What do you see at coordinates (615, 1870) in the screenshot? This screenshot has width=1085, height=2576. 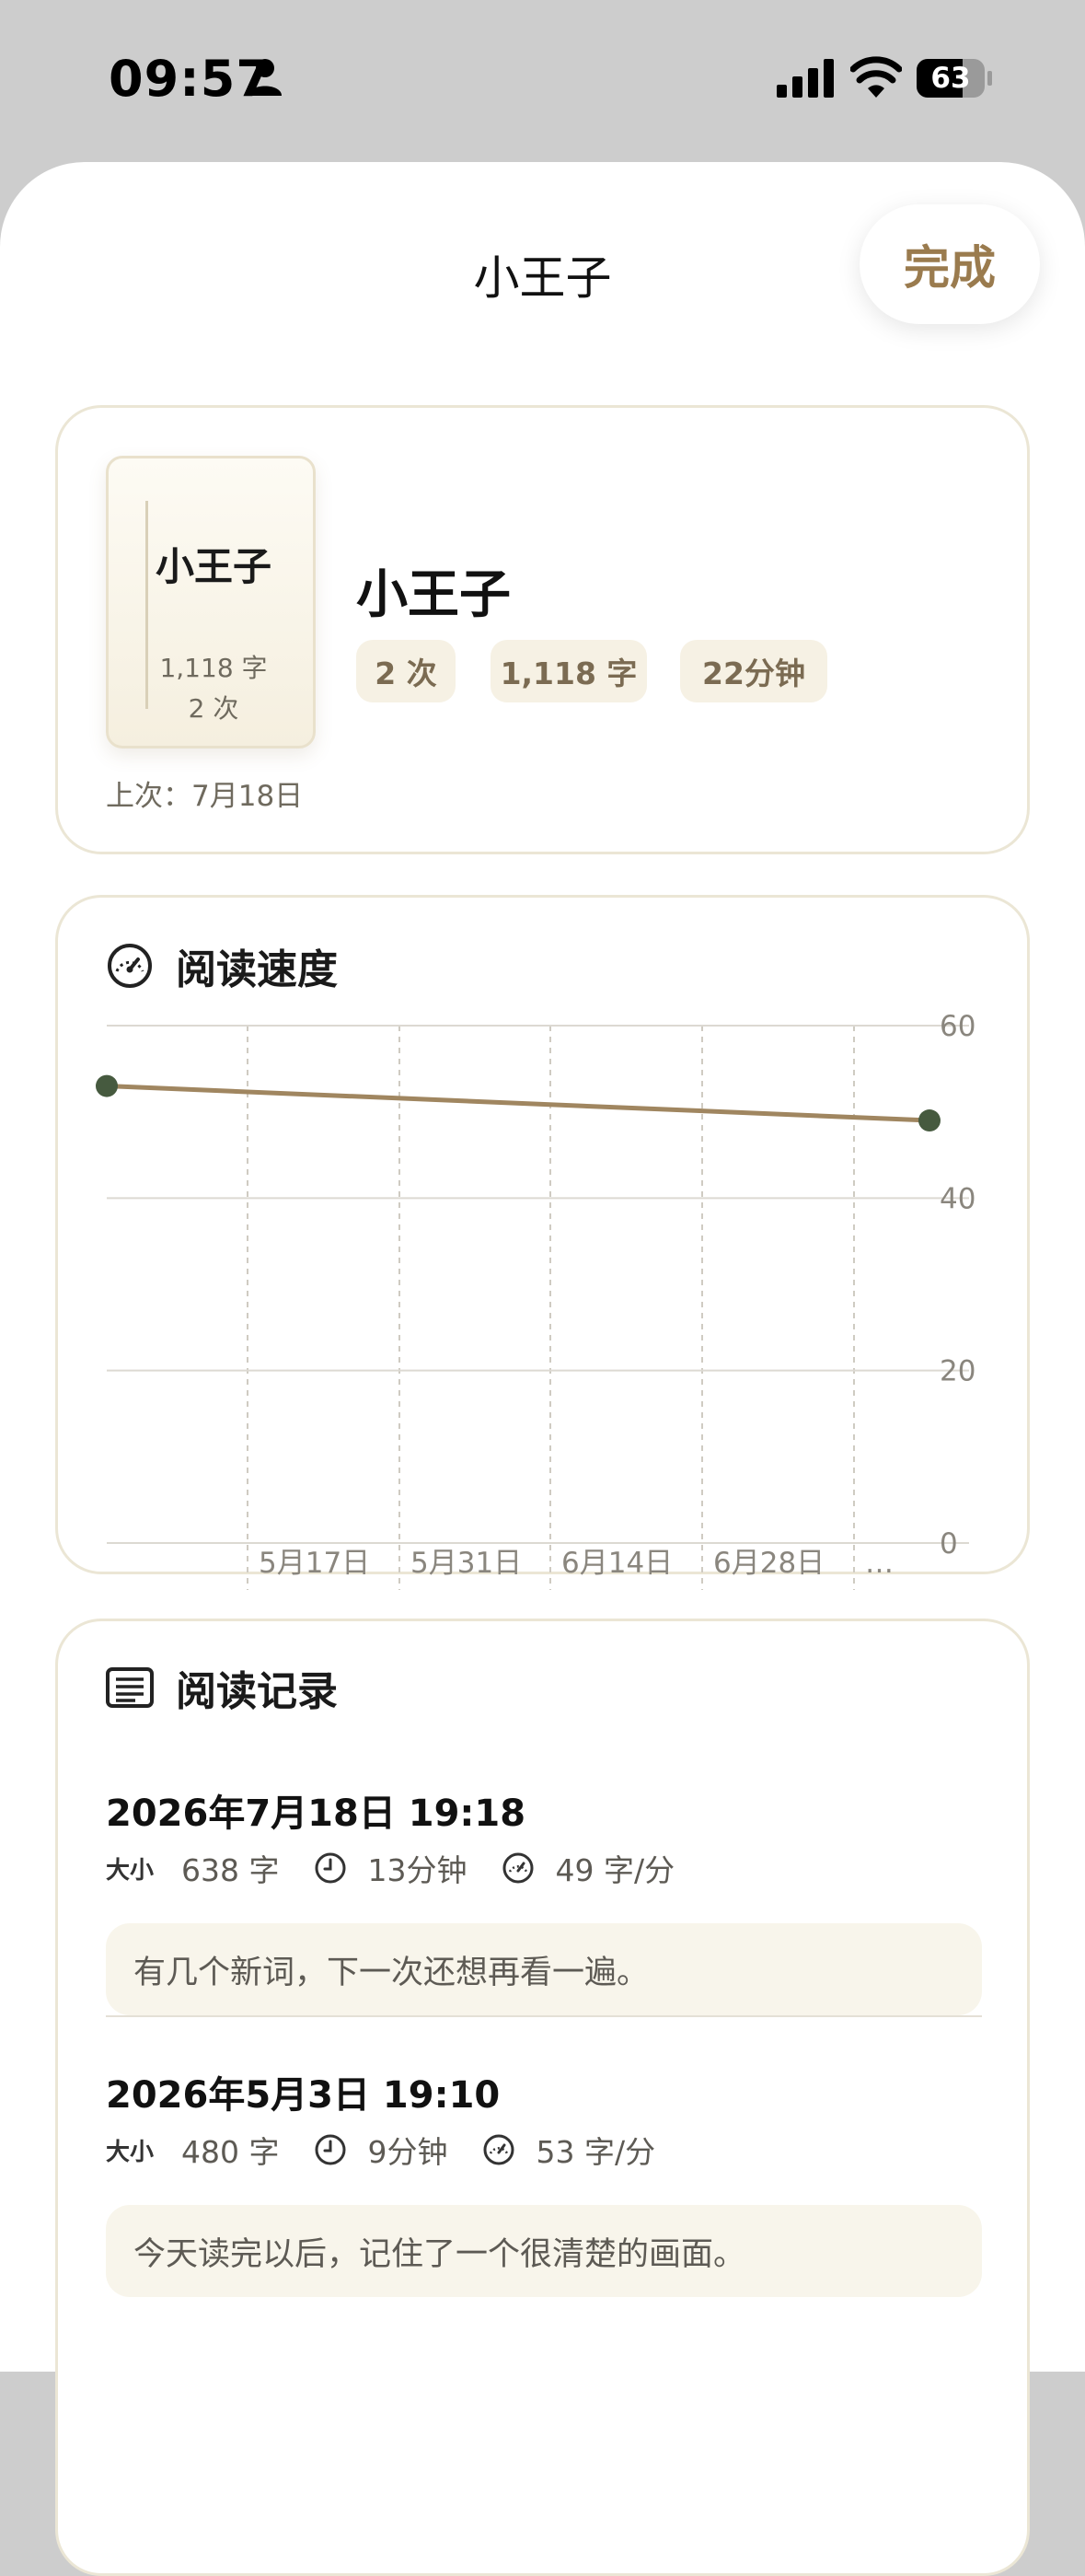 I see `entry-speed: 49 字/分` at bounding box center [615, 1870].